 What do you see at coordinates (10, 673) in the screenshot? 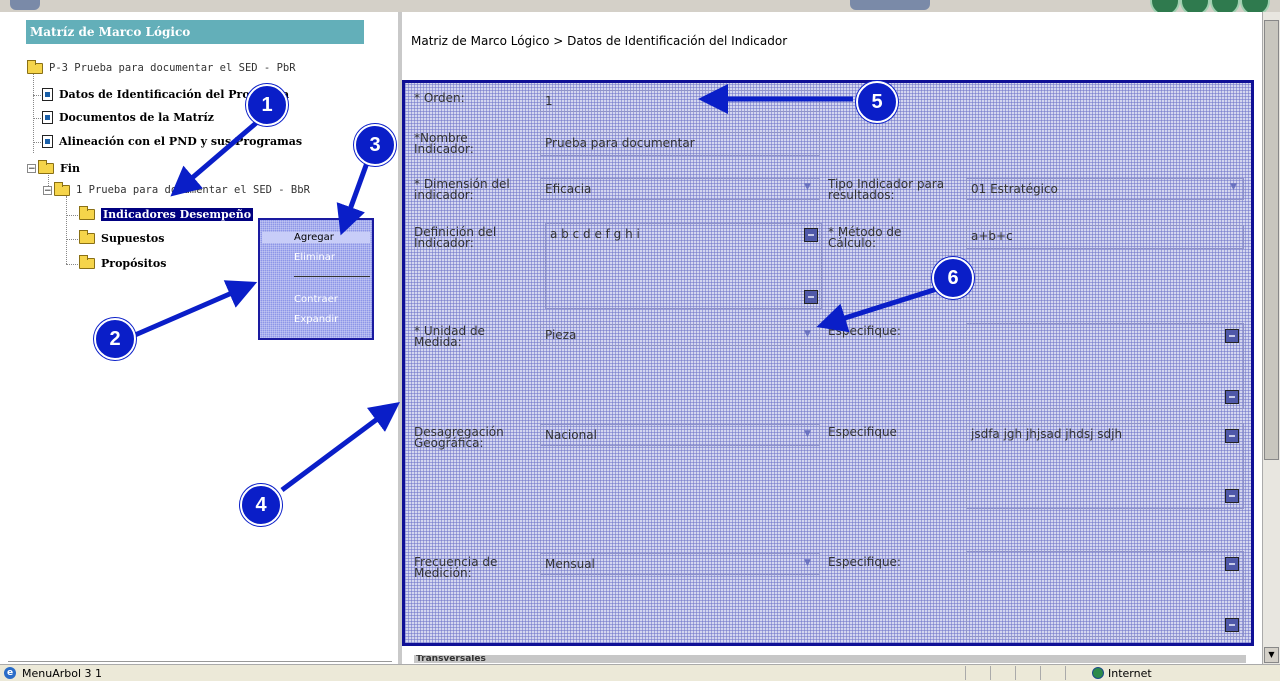
I see `ie-page-icon: e` at bounding box center [10, 673].